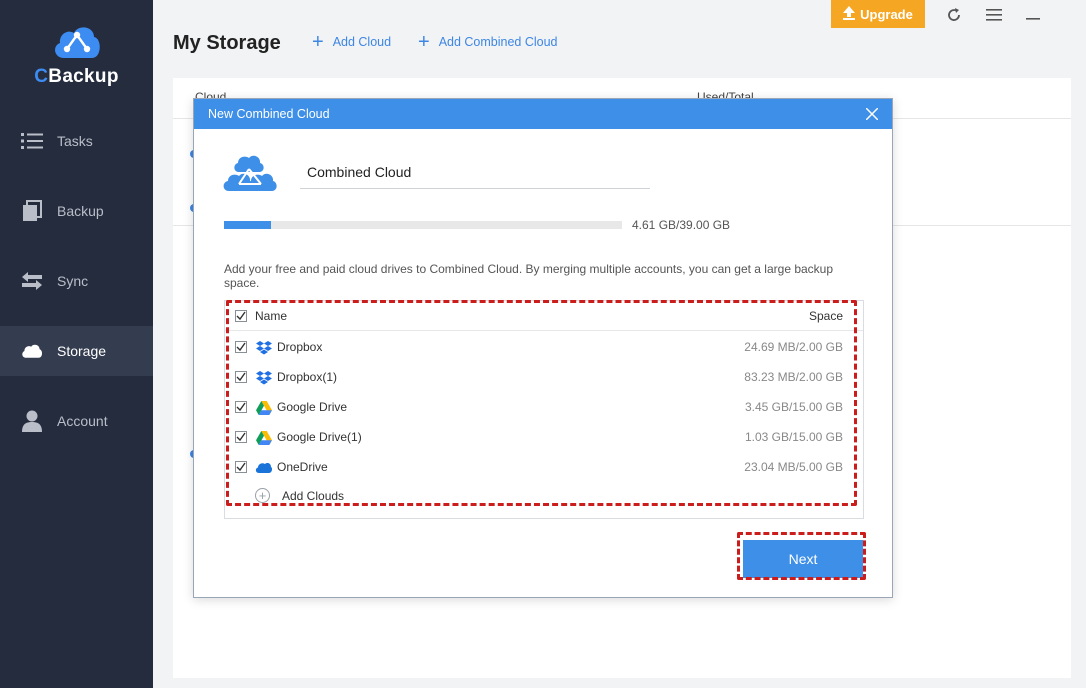 The image size is (1086, 688). Describe the element at coordinates (32, 351) in the screenshot. I see `cloud-icon` at that location.